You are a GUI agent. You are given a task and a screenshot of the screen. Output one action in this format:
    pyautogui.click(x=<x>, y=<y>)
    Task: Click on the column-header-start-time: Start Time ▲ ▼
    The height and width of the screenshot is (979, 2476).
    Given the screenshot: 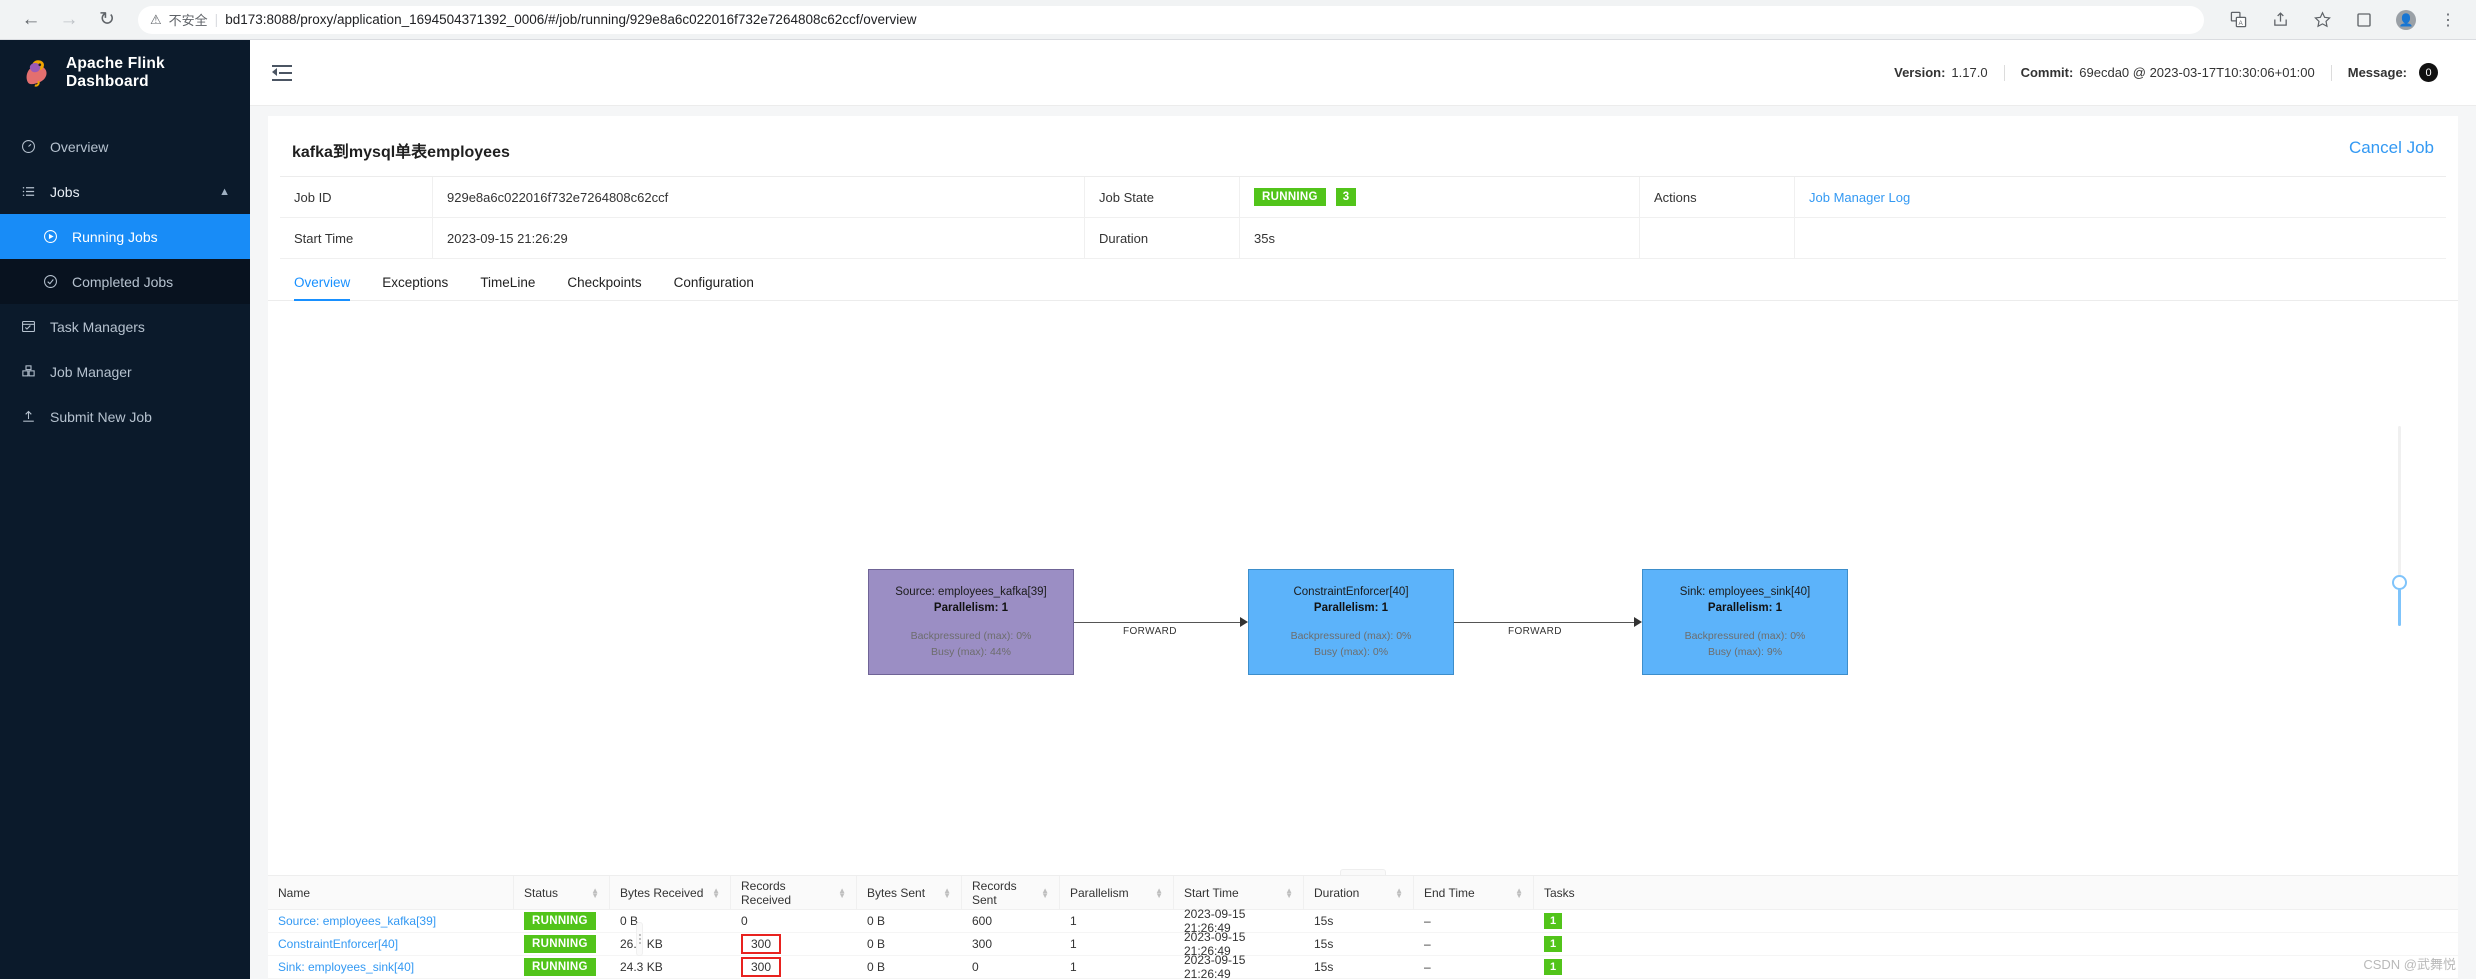 What is the action you would take?
    pyautogui.click(x=1239, y=892)
    